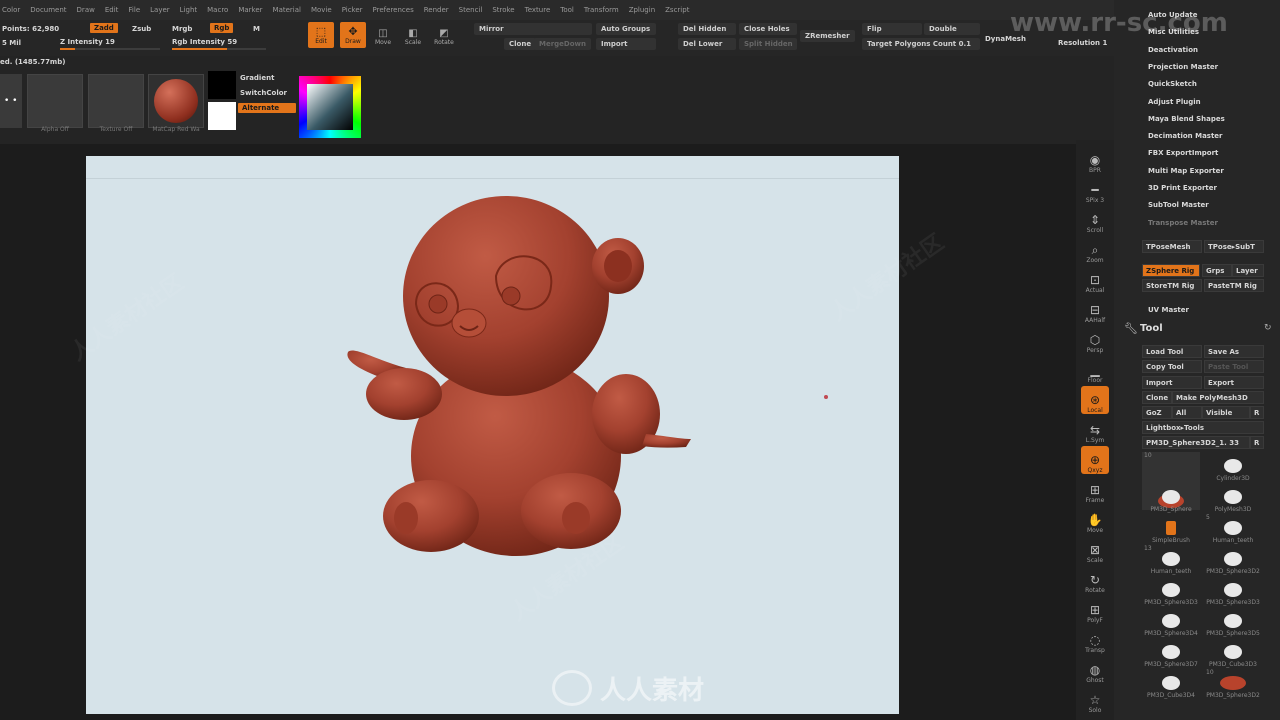 The height and width of the screenshot is (720, 1280). I want to click on rgb-button: Rgb, so click(222, 28).